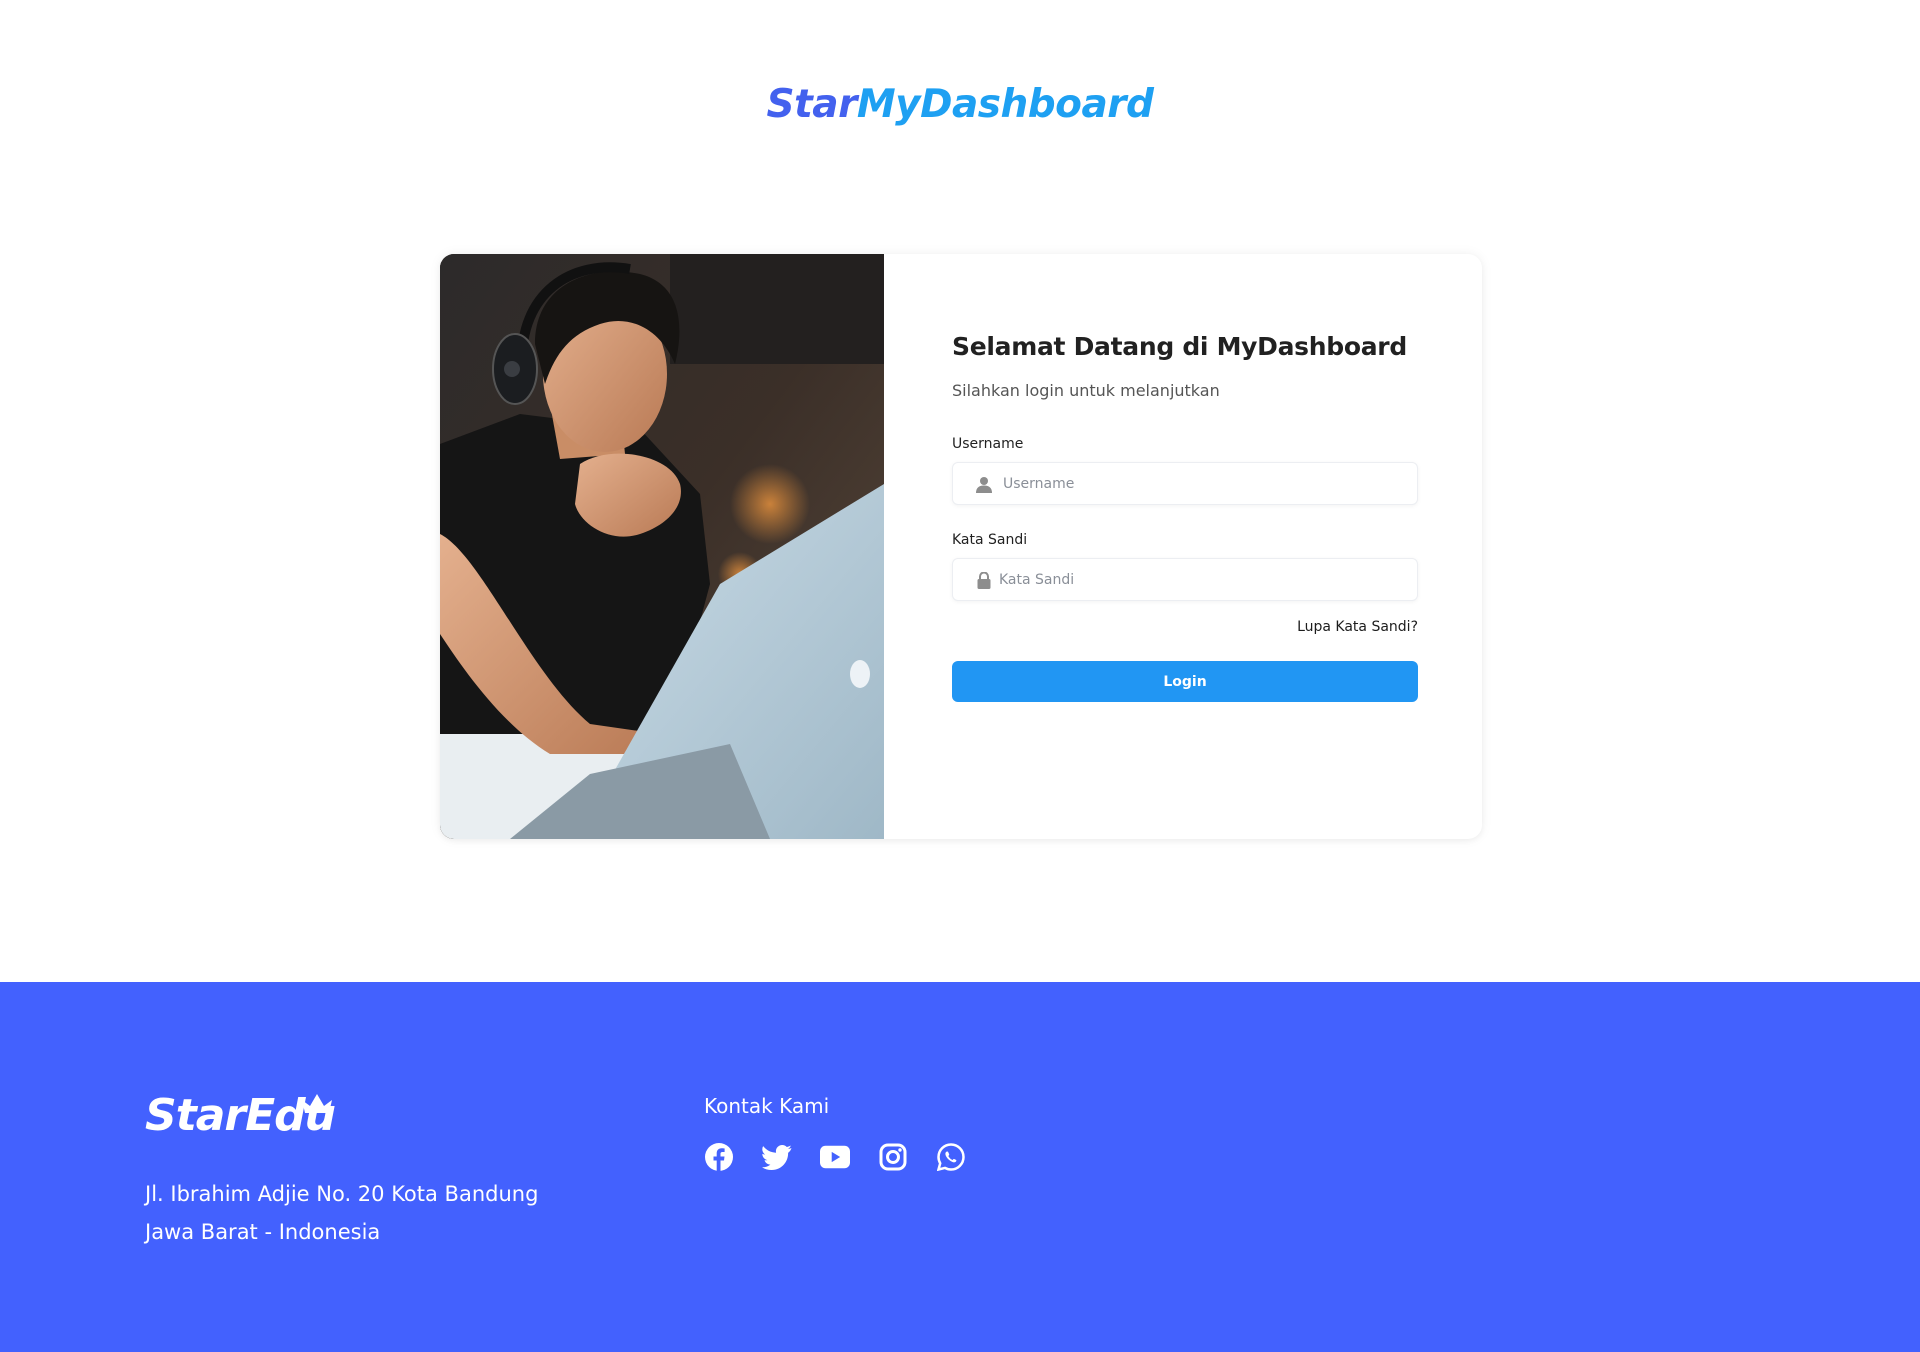 Image resolution: width=1920 pixels, height=1352 pixels. Describe the element at coordinates (1185, 681) in the screenshot. I see `login-button: Login` at that location.